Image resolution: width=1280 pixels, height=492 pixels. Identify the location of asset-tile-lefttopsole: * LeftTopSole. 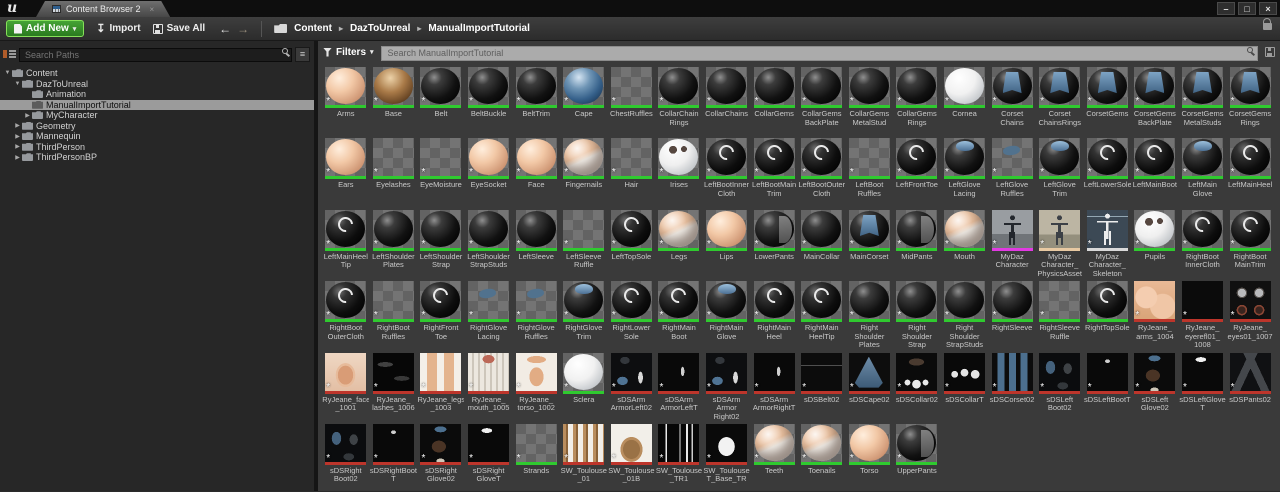
(632, 243).